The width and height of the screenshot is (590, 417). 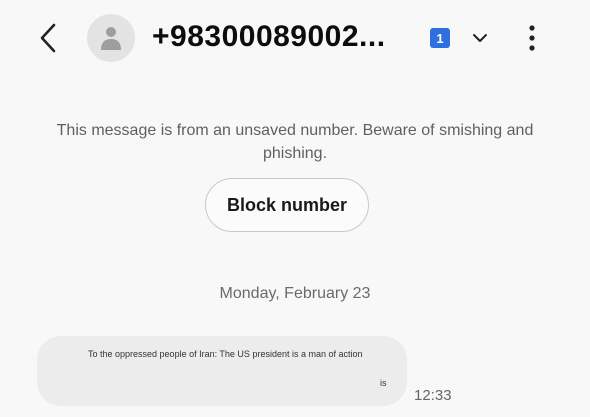 I want to click on message-bubble, so click(x=222, y=371).